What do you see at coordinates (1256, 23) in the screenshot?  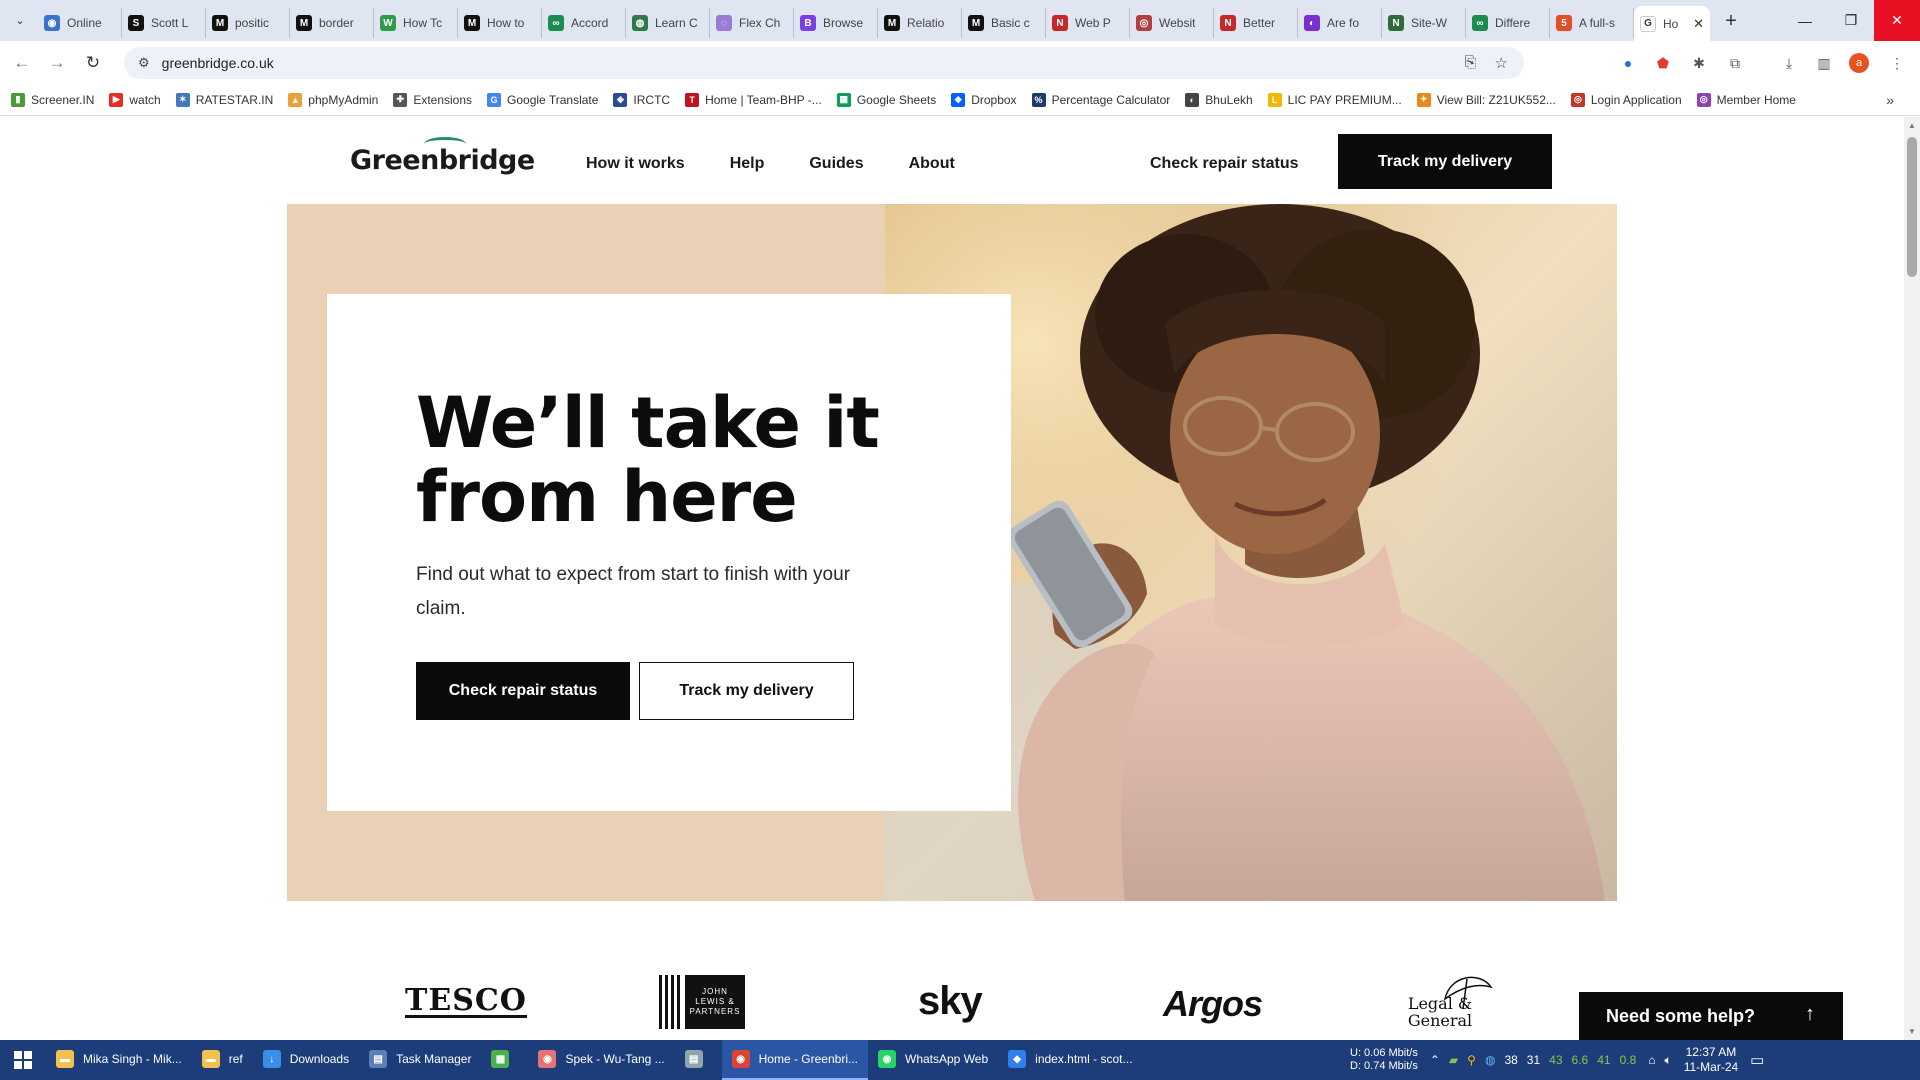 I see `browser-tab: N Better` at bounding box center [1256, 23].